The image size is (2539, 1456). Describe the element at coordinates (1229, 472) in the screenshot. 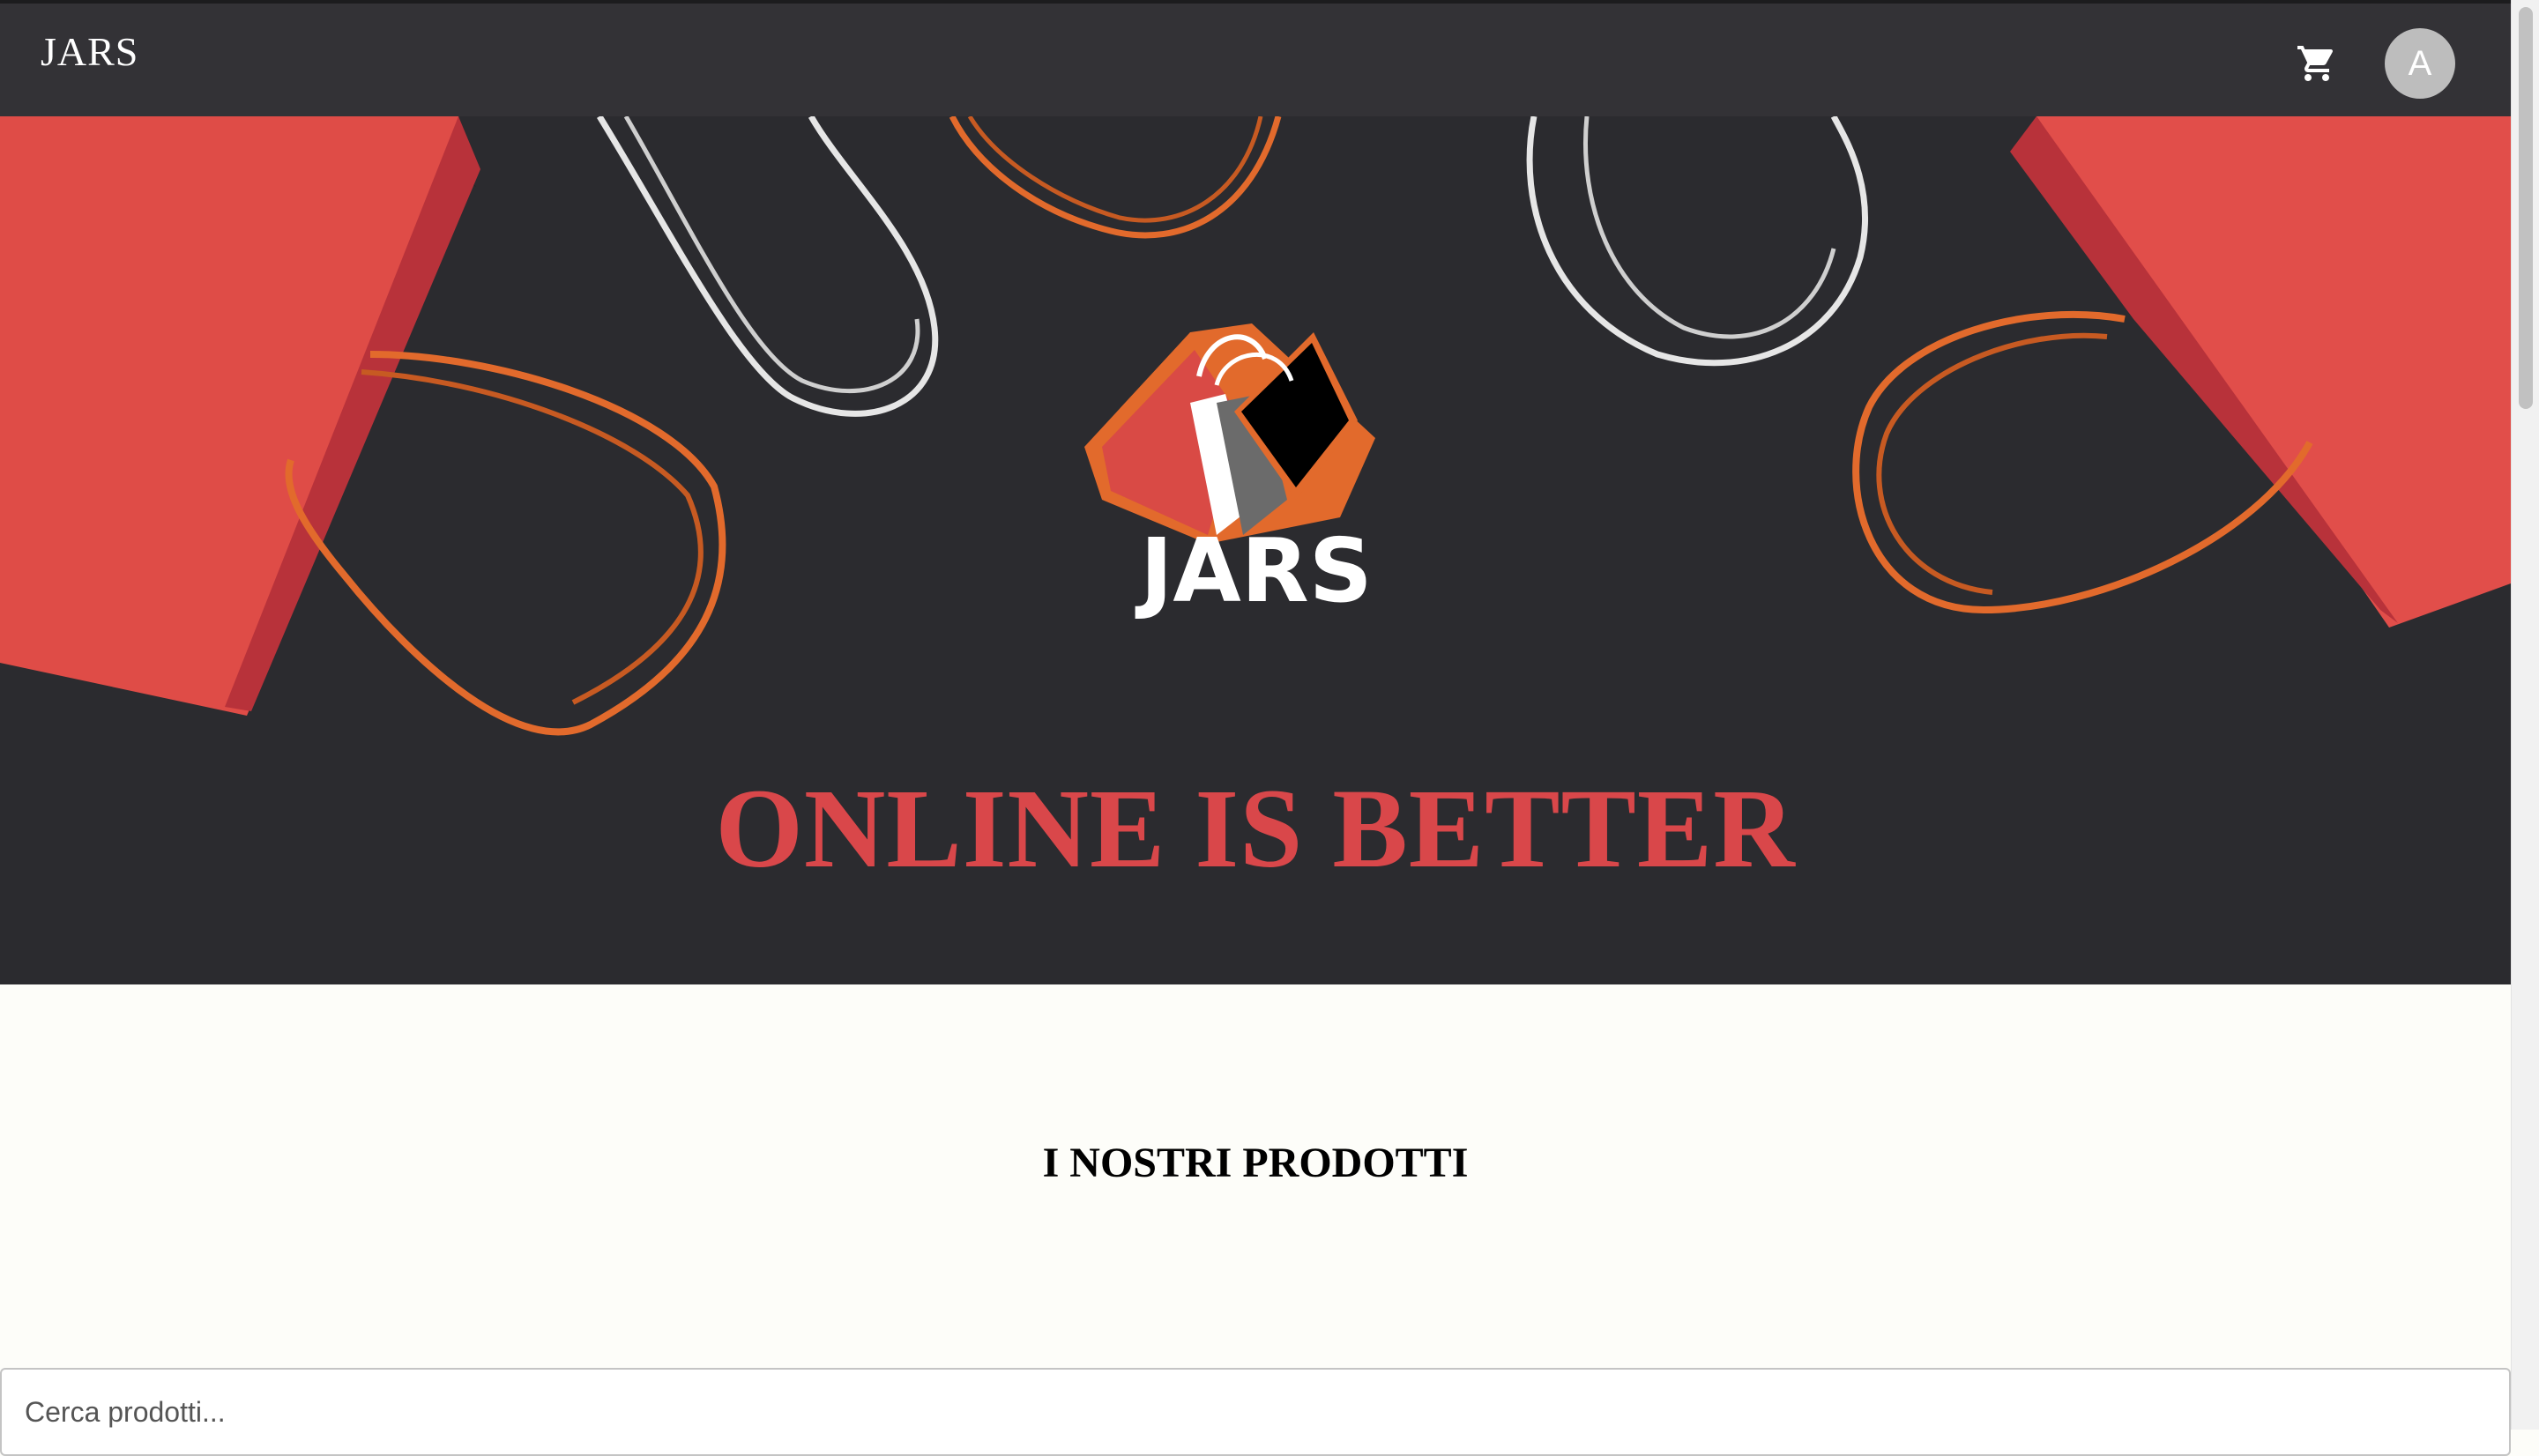

I see `jars-logo: JARS` at that location.